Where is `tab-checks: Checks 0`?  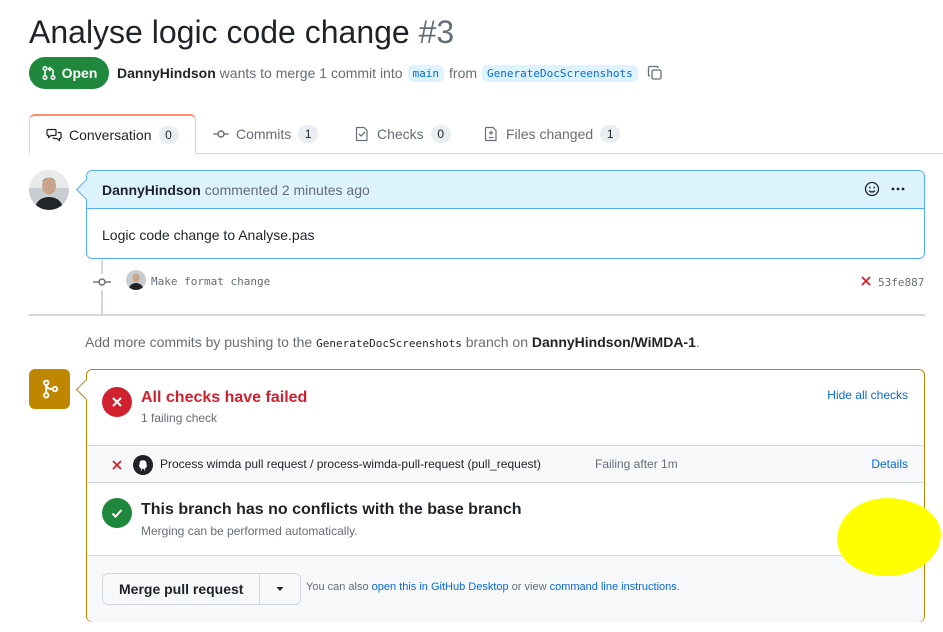 tab-checks: Checks 0 is located at coordinates (402, 134).